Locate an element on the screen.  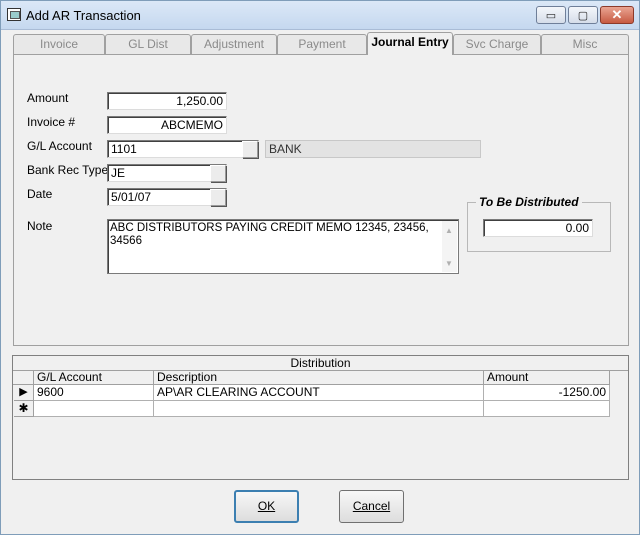
to-be-distributed-value: 0.00 is located at coordinates (538, 228).